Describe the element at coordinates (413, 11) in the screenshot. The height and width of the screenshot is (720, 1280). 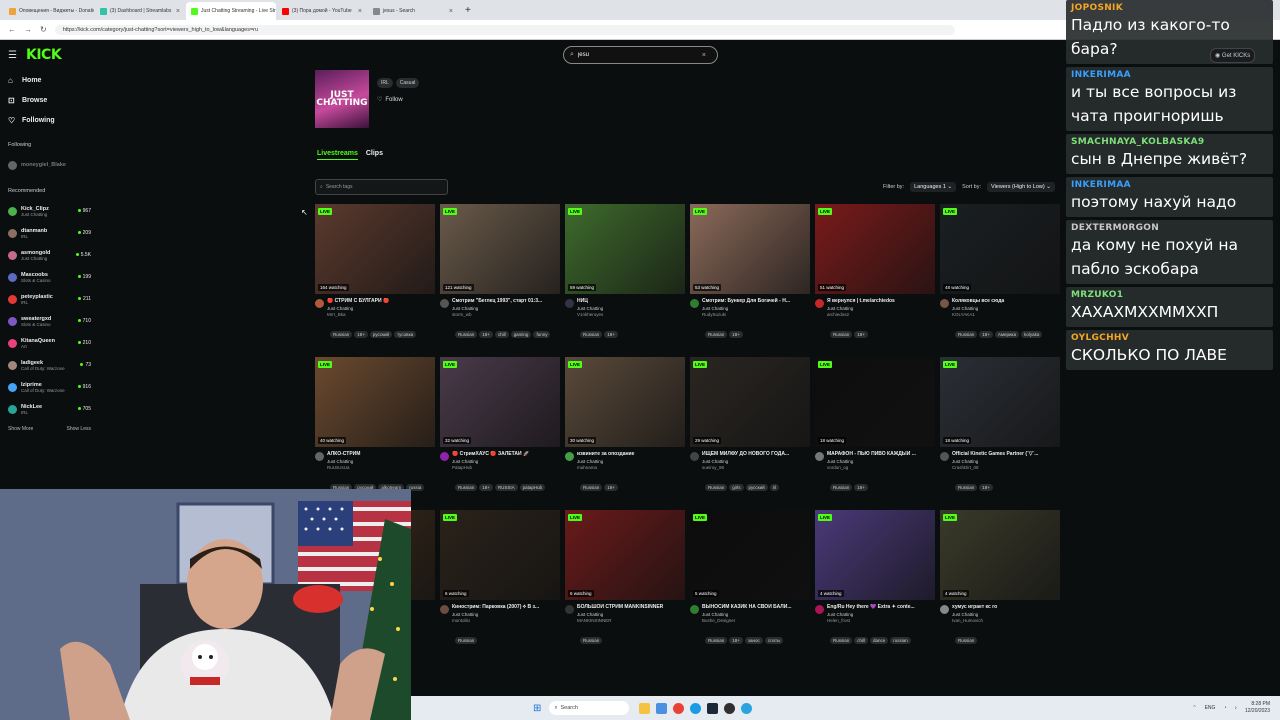
I see `browser-tab: jesus - Search ×` at that location.